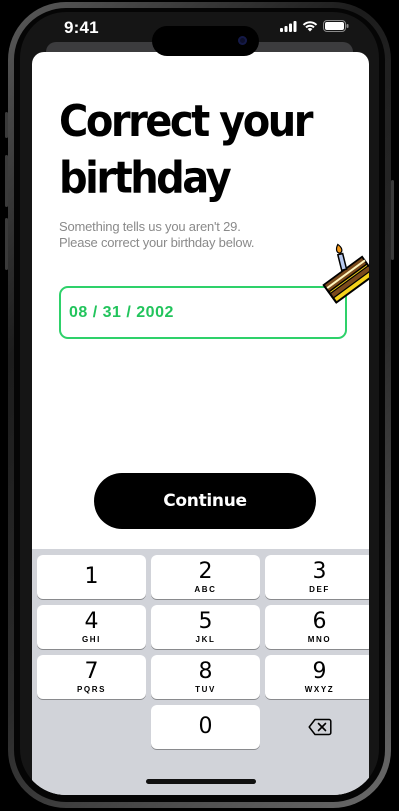 The image size is (399, 811). I want to click on key-0: 0, so click(205, 727).